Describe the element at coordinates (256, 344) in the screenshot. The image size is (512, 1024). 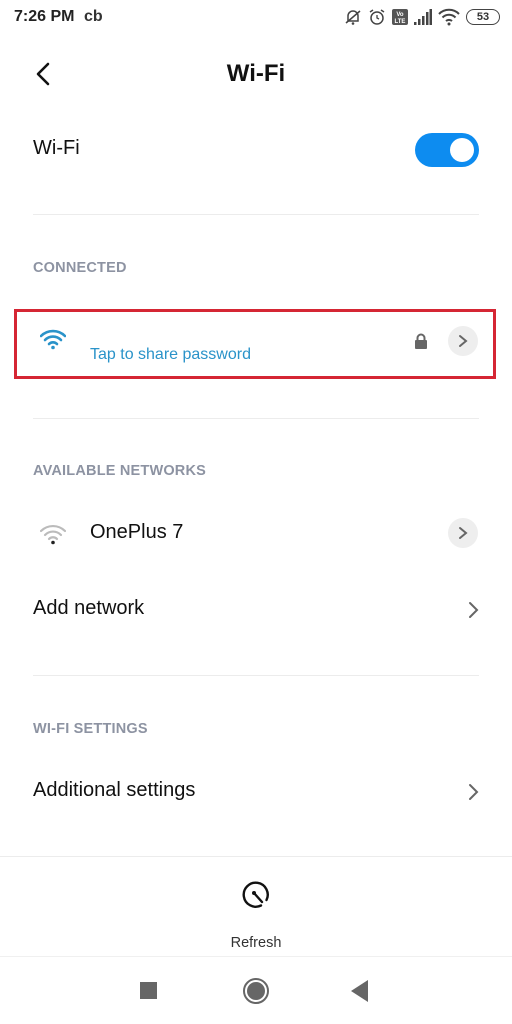
I see `connected-network-item: Tap to share password` at that location.